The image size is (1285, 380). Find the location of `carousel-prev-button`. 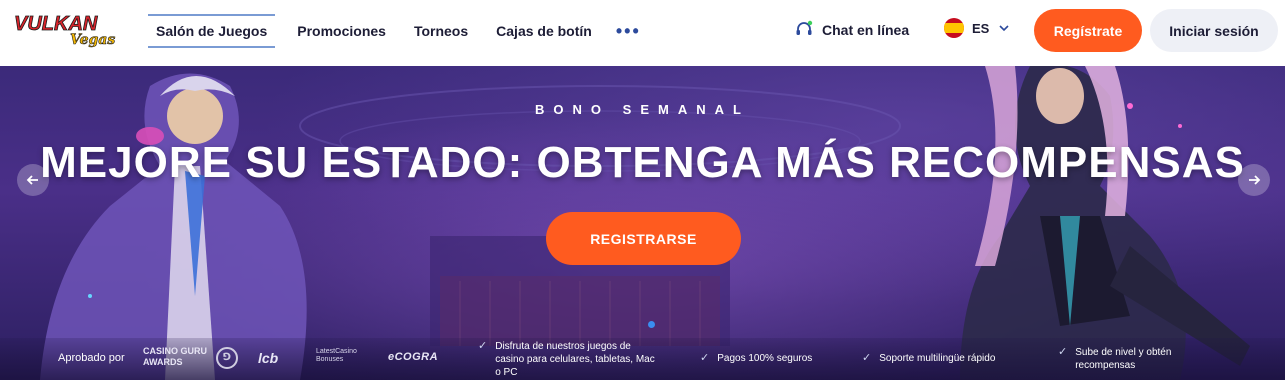

carousel-prev-button is located at coordinates (33, 180).